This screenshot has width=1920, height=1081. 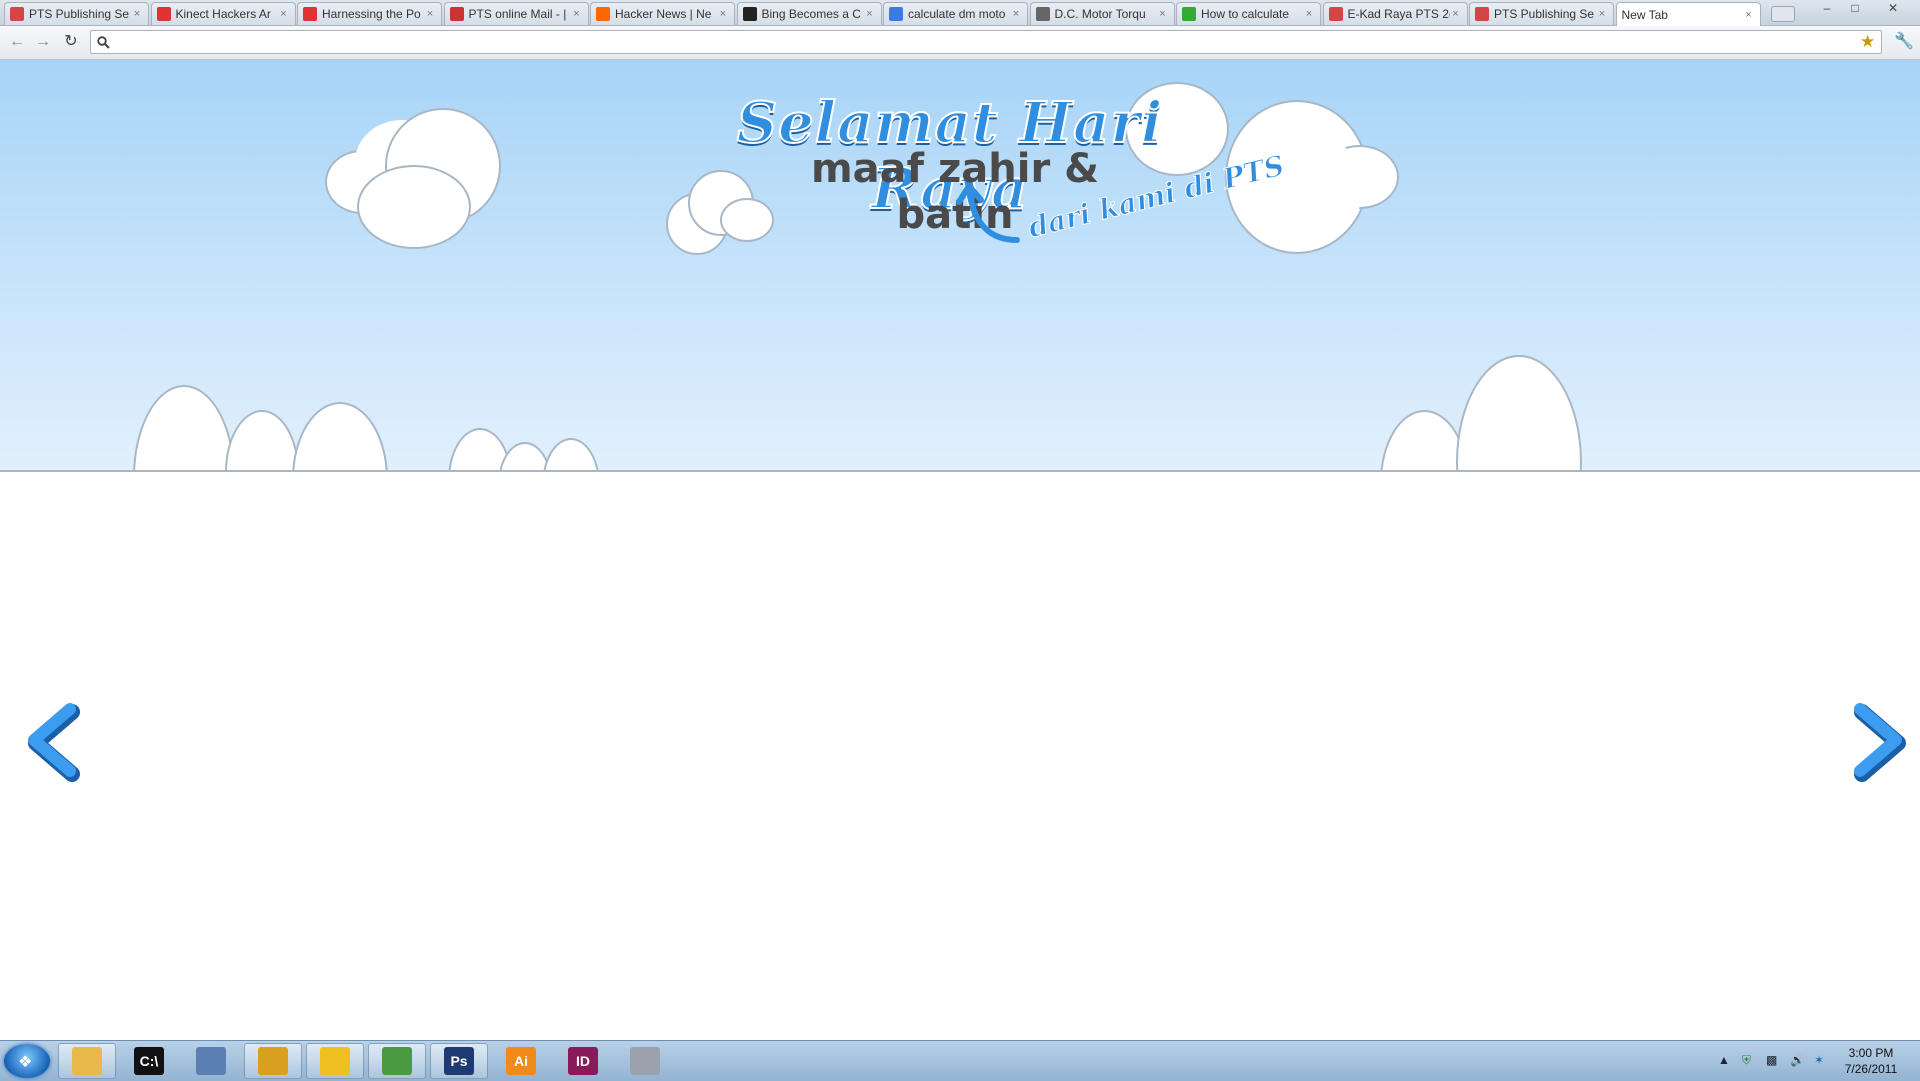 I want to click on browser-tab: New Tab ×, so click(x=1688, y=14).